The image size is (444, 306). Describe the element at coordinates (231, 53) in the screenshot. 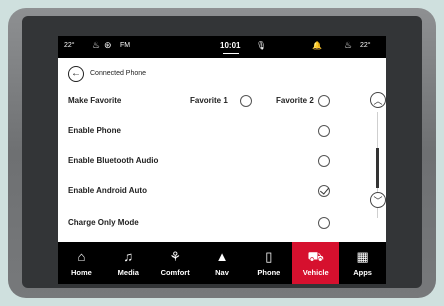

I see `clock-underline` at that location.